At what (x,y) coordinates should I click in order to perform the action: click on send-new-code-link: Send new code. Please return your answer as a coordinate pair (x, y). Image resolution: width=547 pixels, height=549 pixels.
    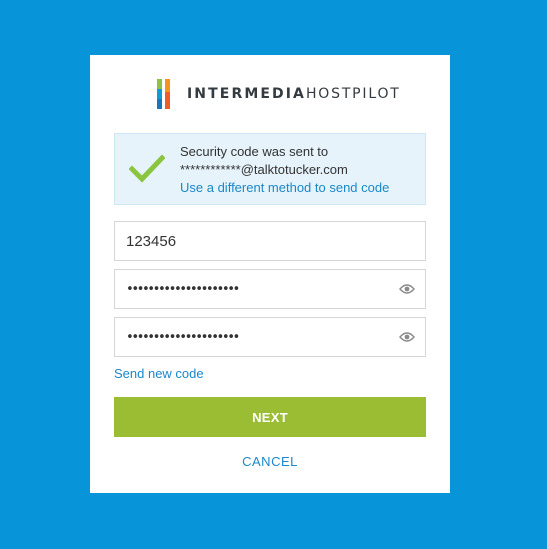
    Looking at the image, I should click on (159, 373).